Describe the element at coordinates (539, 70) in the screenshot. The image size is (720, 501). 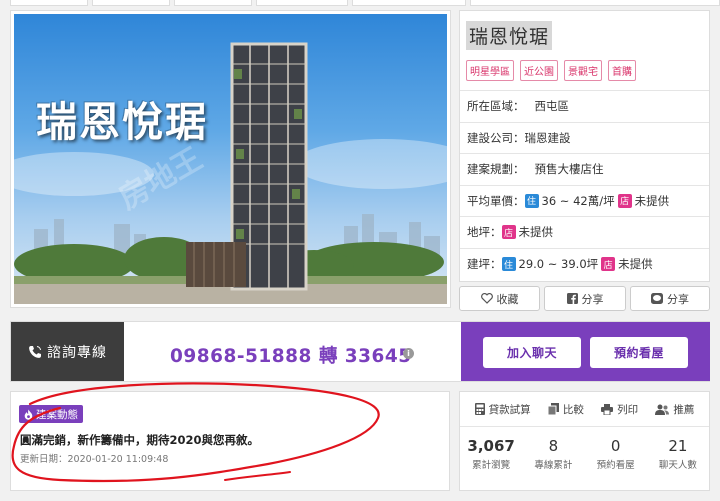
I see `tag: 近公園` at that location.